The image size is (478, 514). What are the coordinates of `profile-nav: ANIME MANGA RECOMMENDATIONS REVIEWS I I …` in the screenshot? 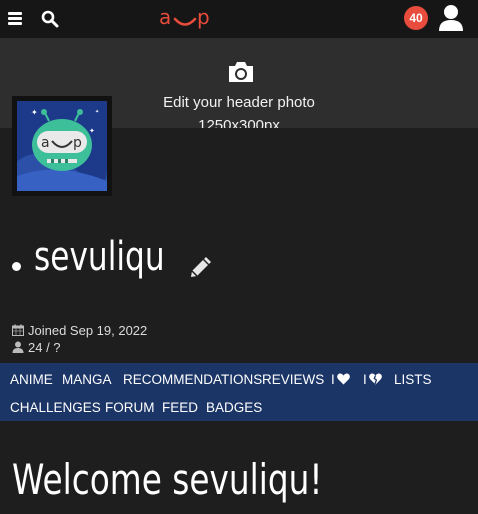 It's located at (239, 392).